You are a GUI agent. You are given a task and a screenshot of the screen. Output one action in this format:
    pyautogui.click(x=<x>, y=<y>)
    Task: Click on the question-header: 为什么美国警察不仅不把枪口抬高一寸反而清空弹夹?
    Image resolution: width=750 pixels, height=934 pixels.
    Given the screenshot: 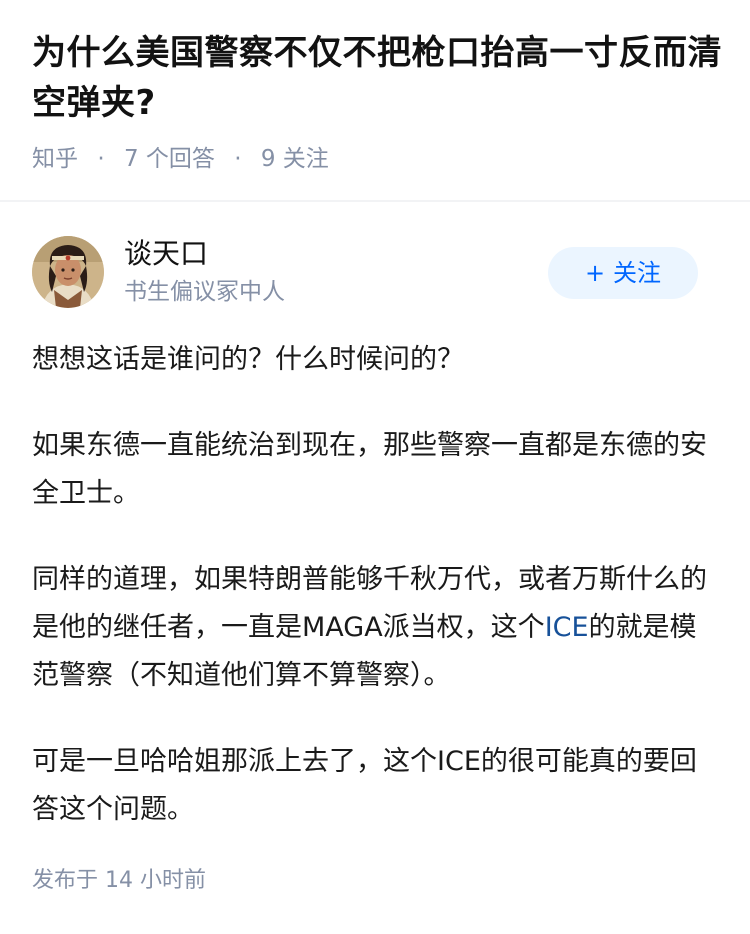 What is the action you would take?
    pyautogui.click(x=377, y=78)
    